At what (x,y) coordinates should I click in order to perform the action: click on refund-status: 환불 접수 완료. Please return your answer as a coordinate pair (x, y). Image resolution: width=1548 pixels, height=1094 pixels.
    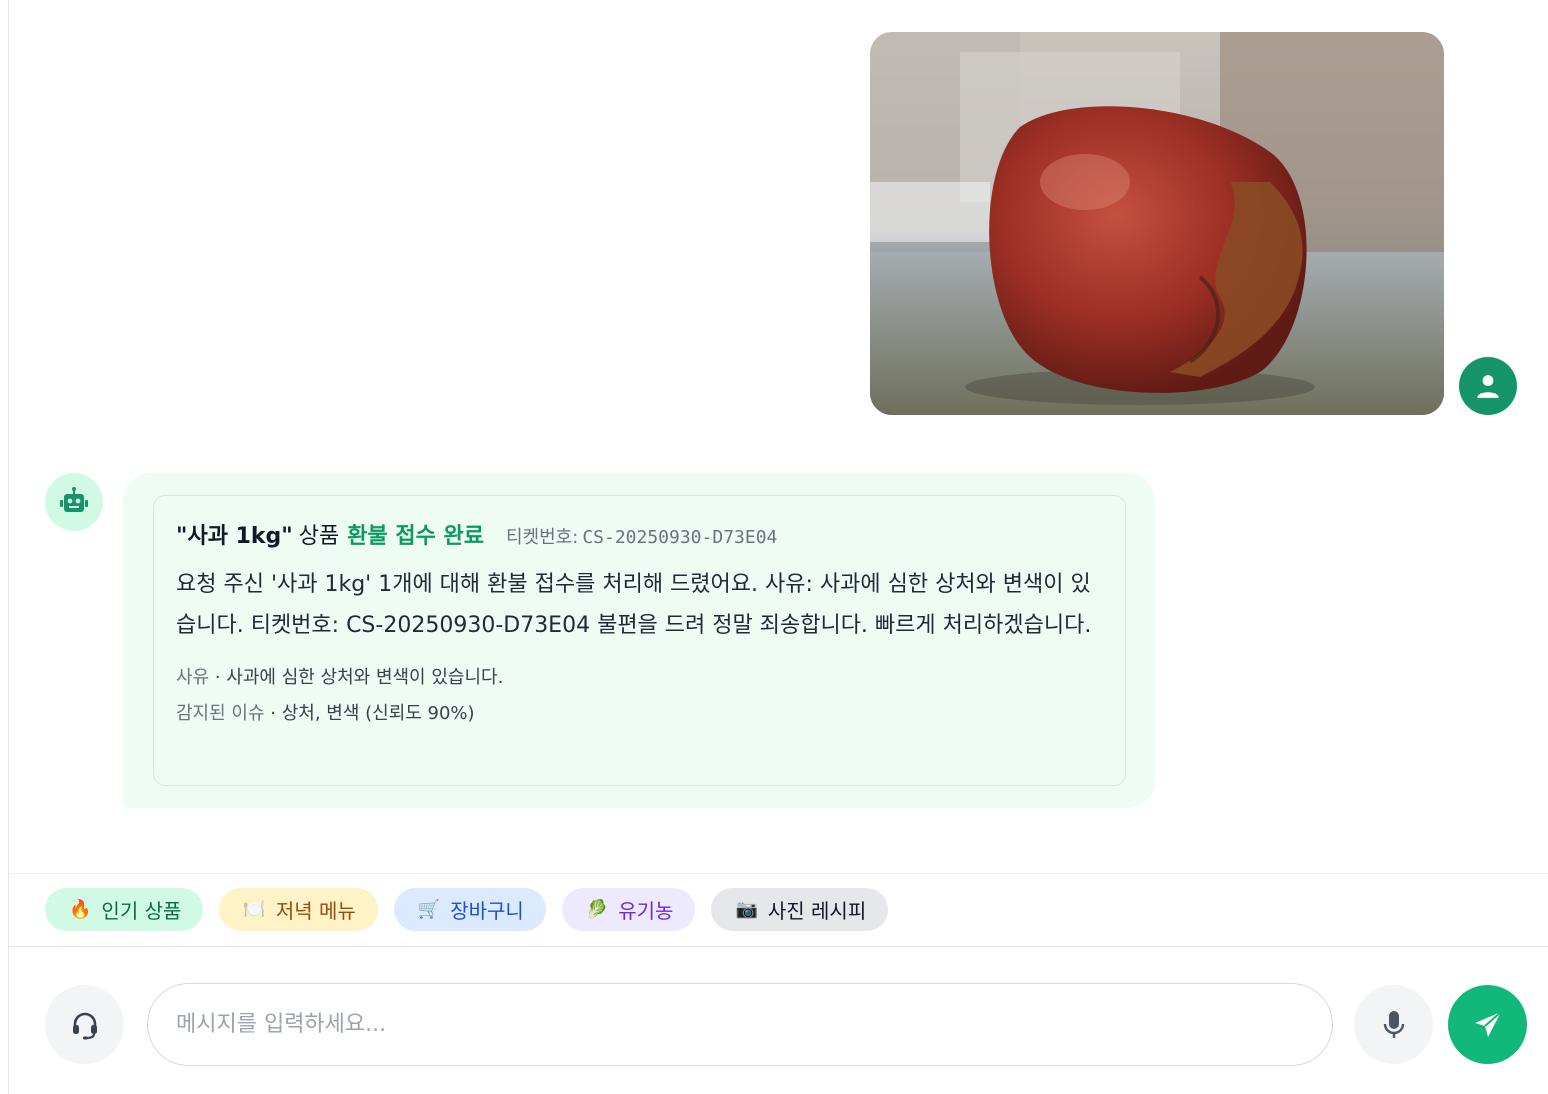
    Looking at the image, I should click on (415, 536).